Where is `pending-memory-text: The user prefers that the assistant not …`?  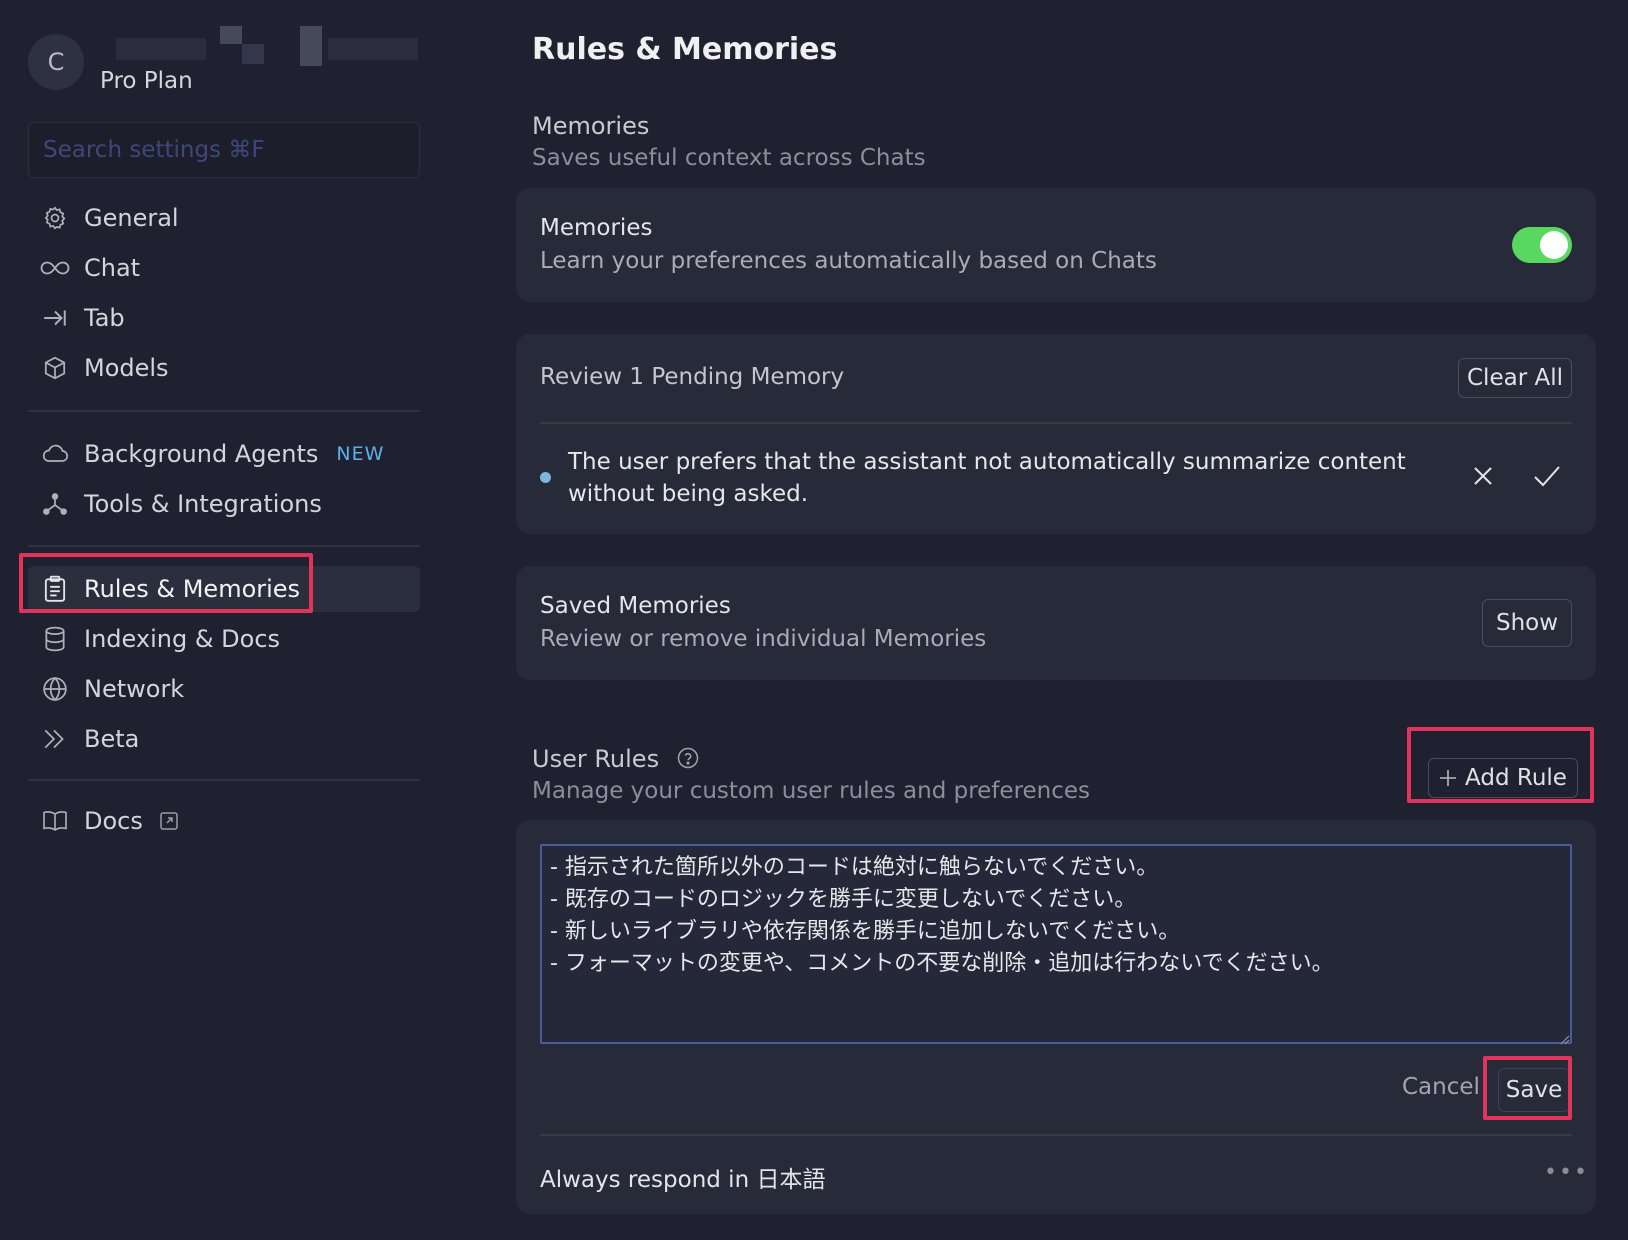 pending-memory-text: The user prefers that the assistant not … is located at coordinates (987, 478).